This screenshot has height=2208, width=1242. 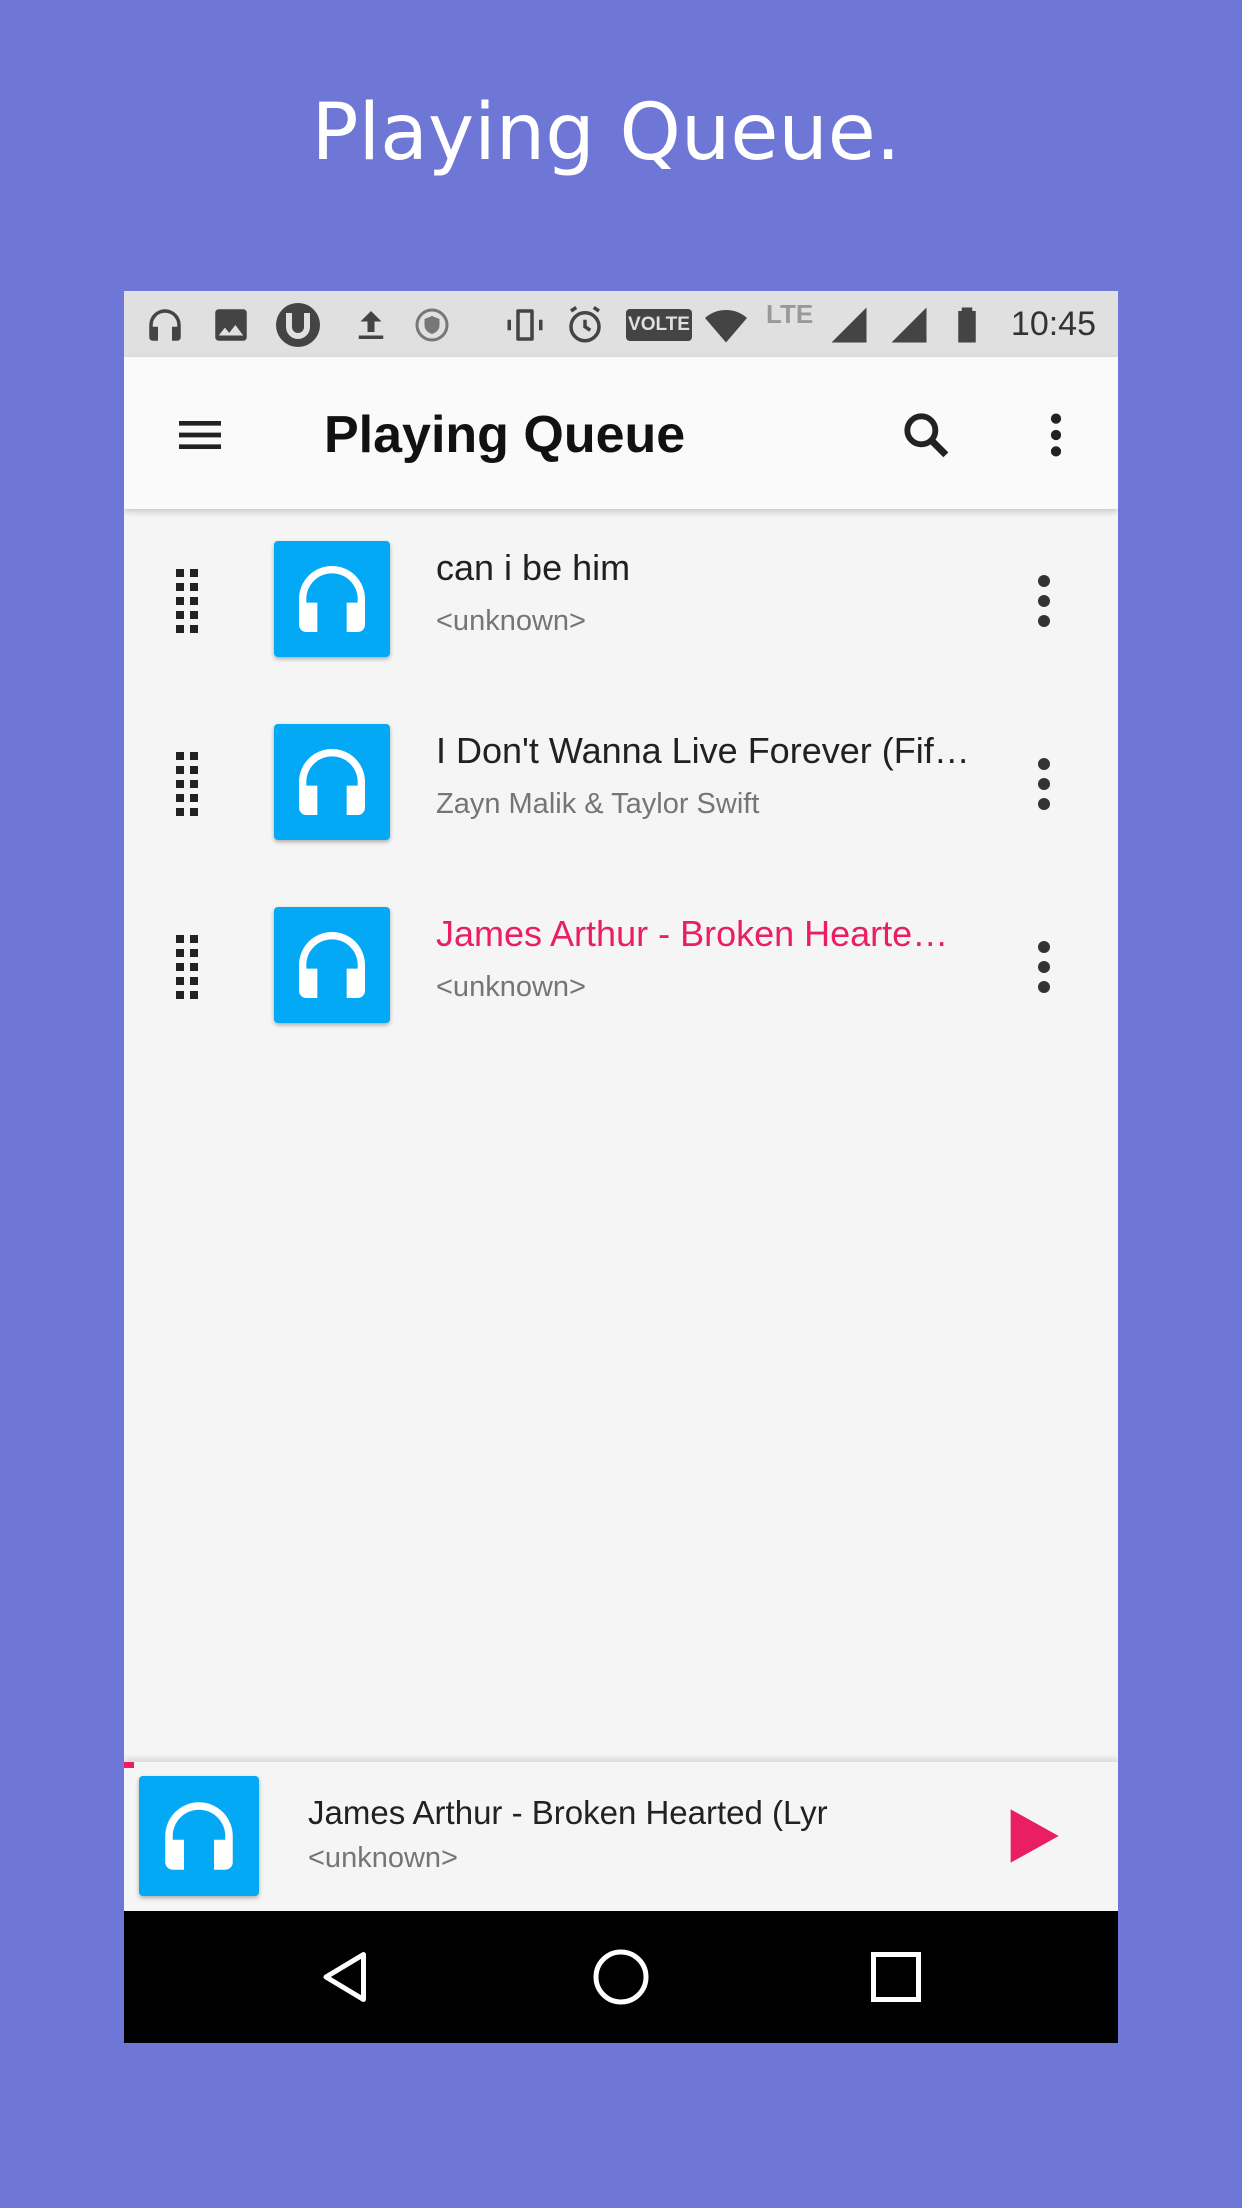 I want to click on queue-item: can i be him <unknown>, so click(x=621, y=600).